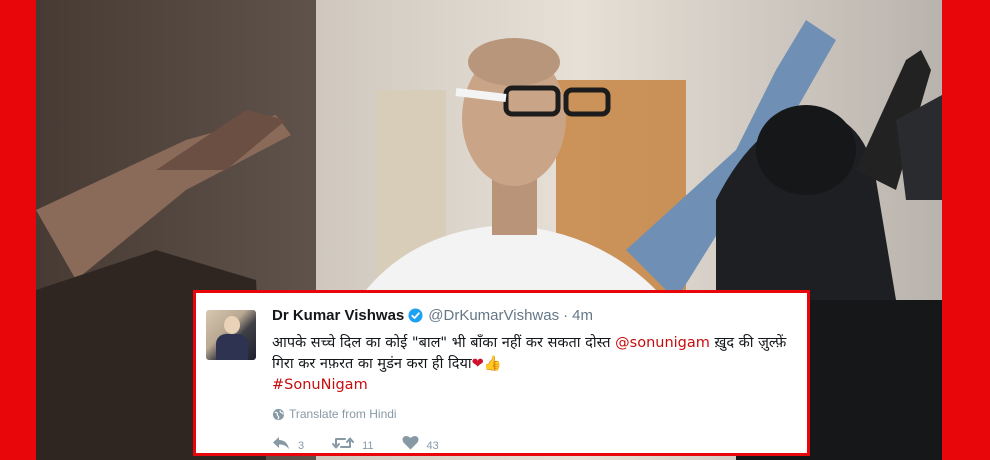  What do you see at coordinates (420, 443) in the screenshot?
I see `like-button: 43` at bounding box center [420, 443].